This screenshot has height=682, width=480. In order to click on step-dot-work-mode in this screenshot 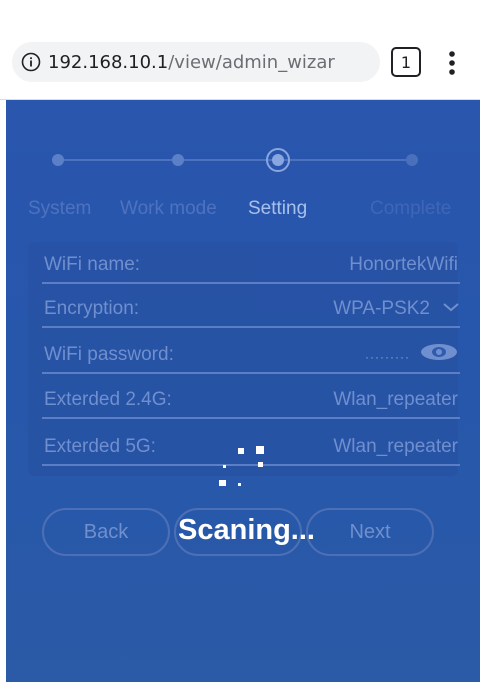, I will do `click(178, 160)`.